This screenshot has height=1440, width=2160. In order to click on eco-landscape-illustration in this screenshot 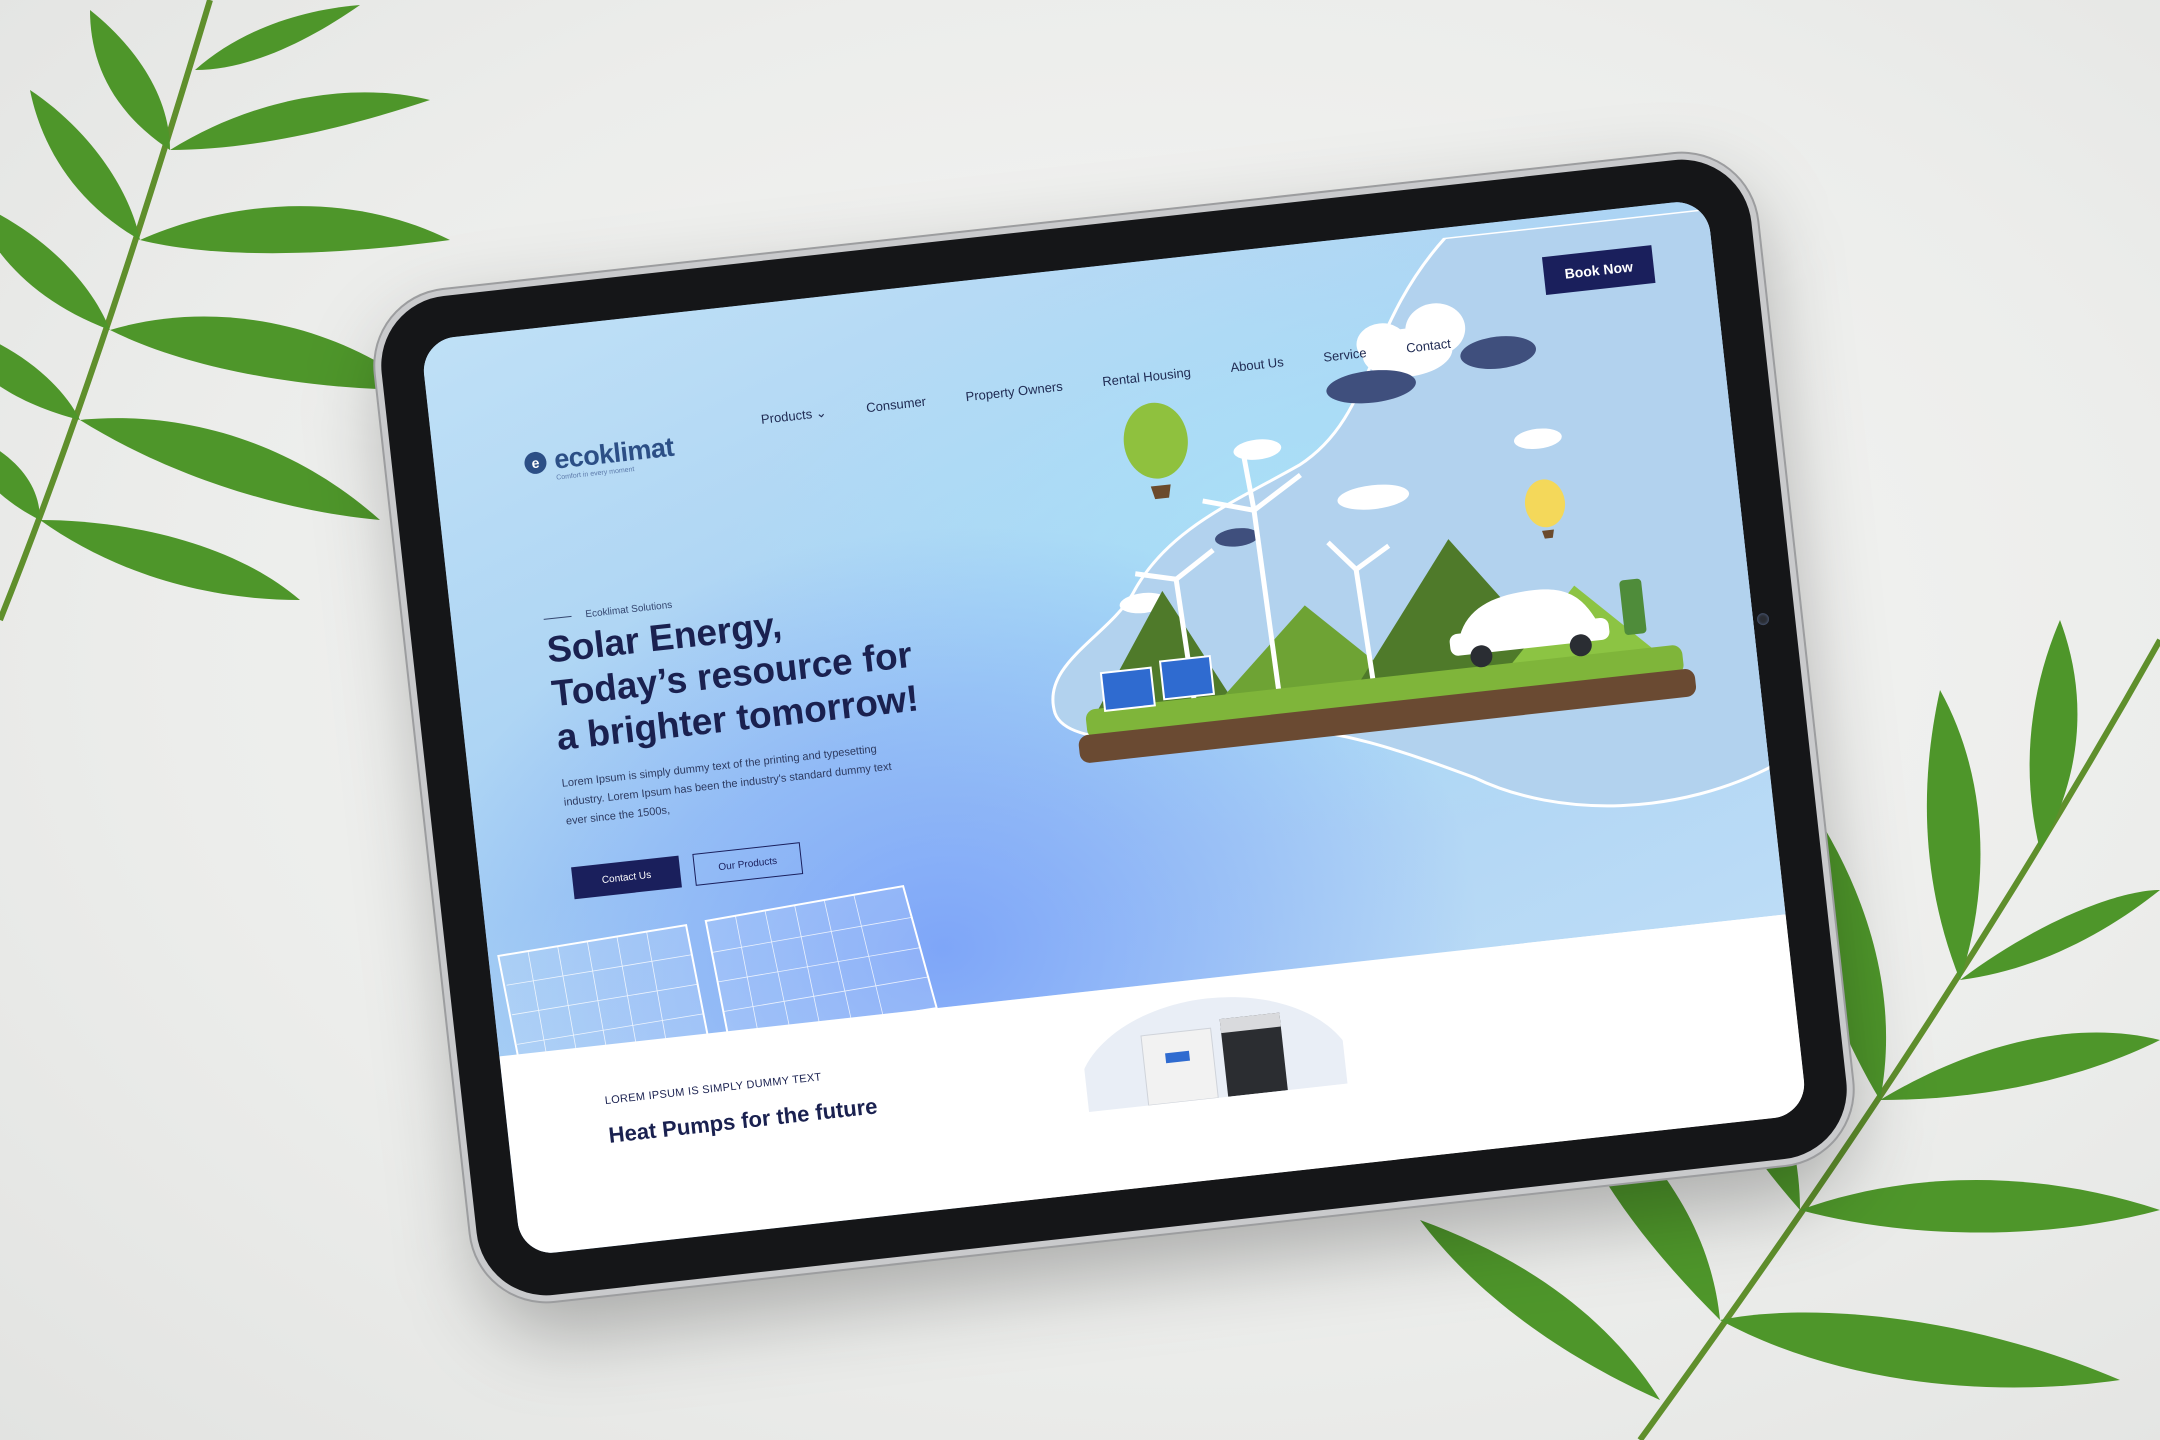, I will do `click(1414, 508)`.